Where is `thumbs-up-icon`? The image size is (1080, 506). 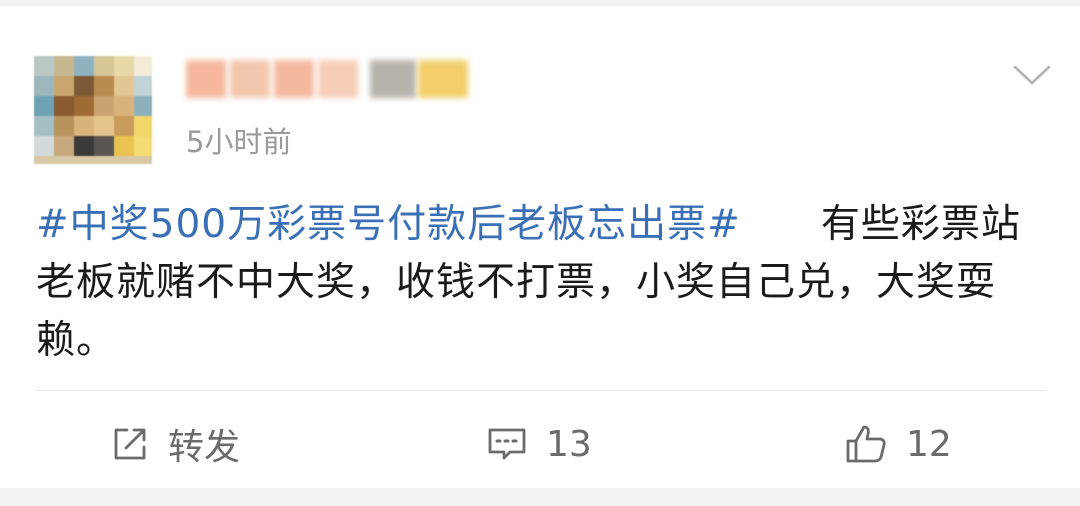
thumbs-up-icon is located at coordinates (866, 444).